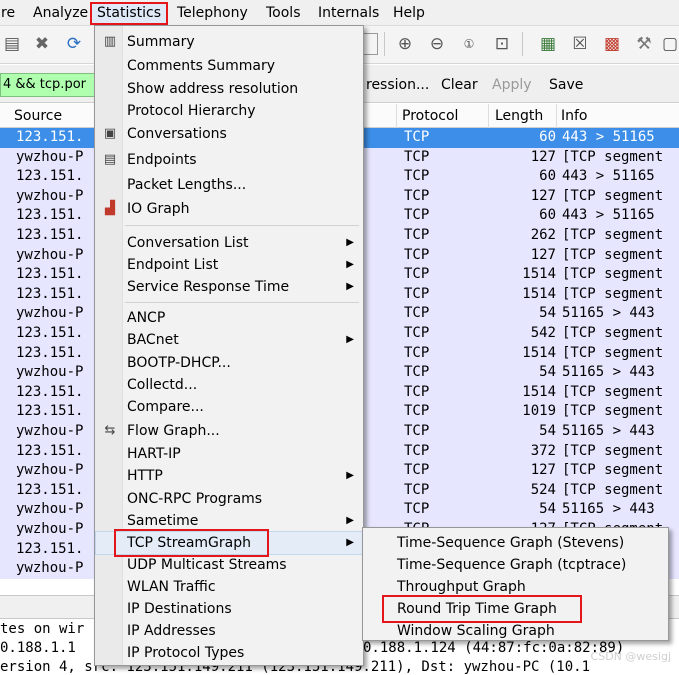 The height and width of the screenshot is (675, 679). I want to click on resize-columns-icon, so click(370, 44).